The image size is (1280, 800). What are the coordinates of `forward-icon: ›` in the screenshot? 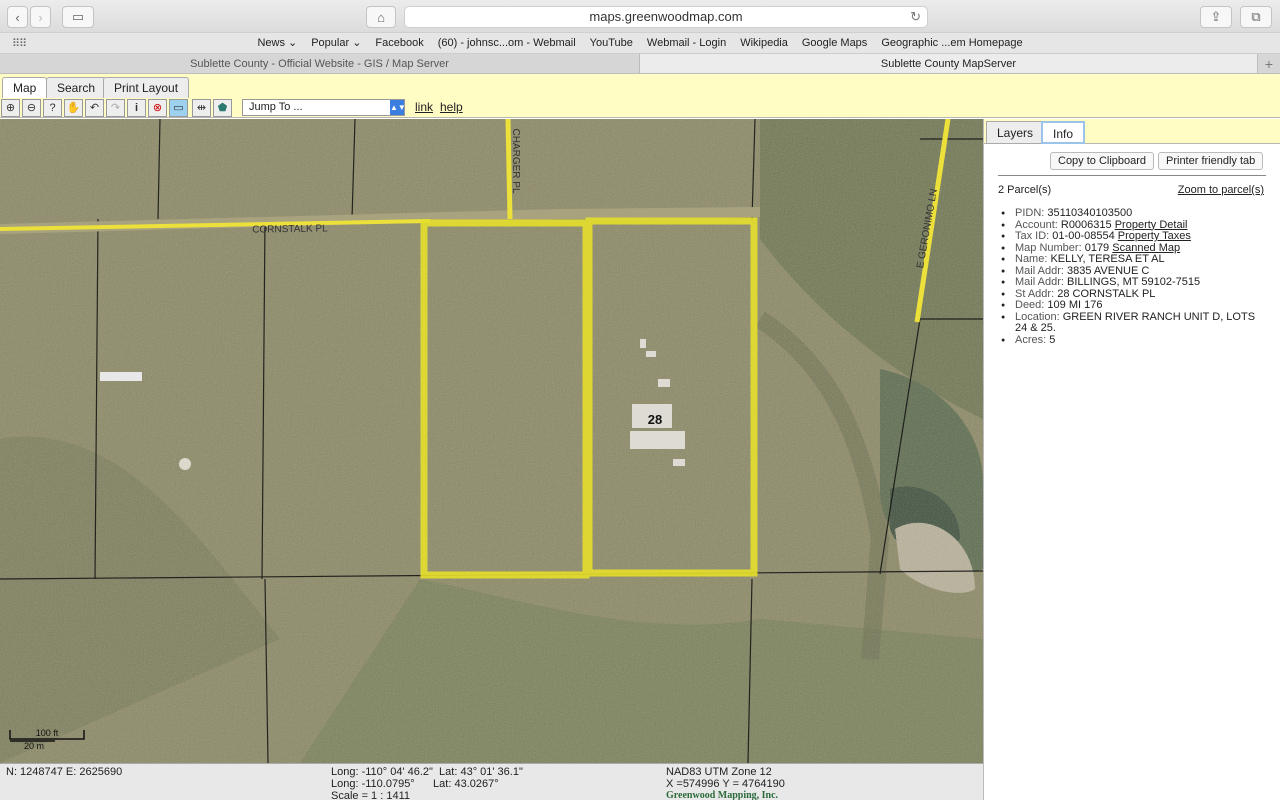 It's located at (40, 17).